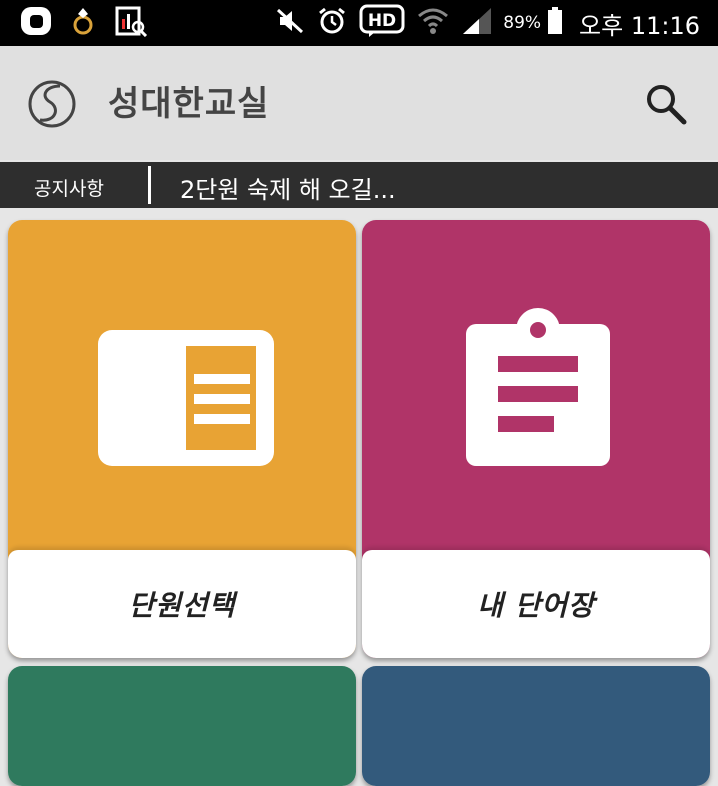 The width and height of the screenshot is (718, 786). I want to click on signal-icon, so click(477, 23).